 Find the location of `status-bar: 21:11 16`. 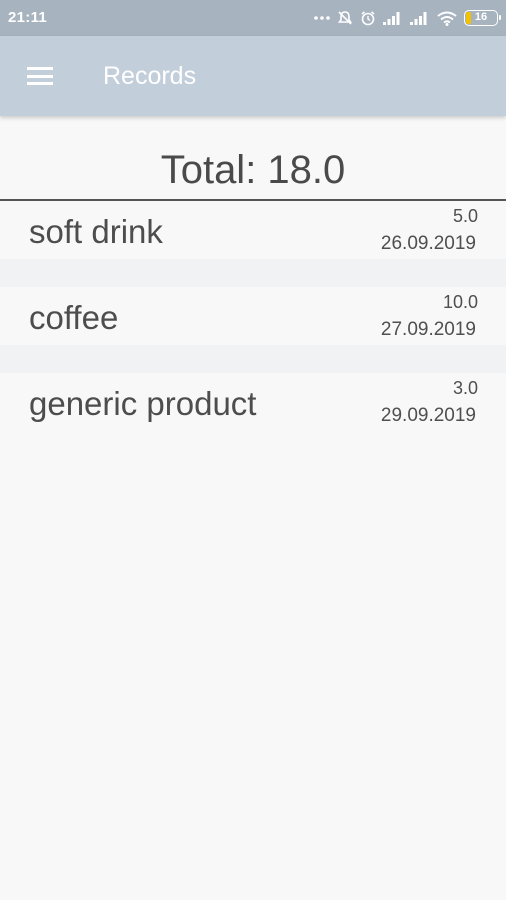

status-bar: 21:11 16 is located at coordinates (253, 18).